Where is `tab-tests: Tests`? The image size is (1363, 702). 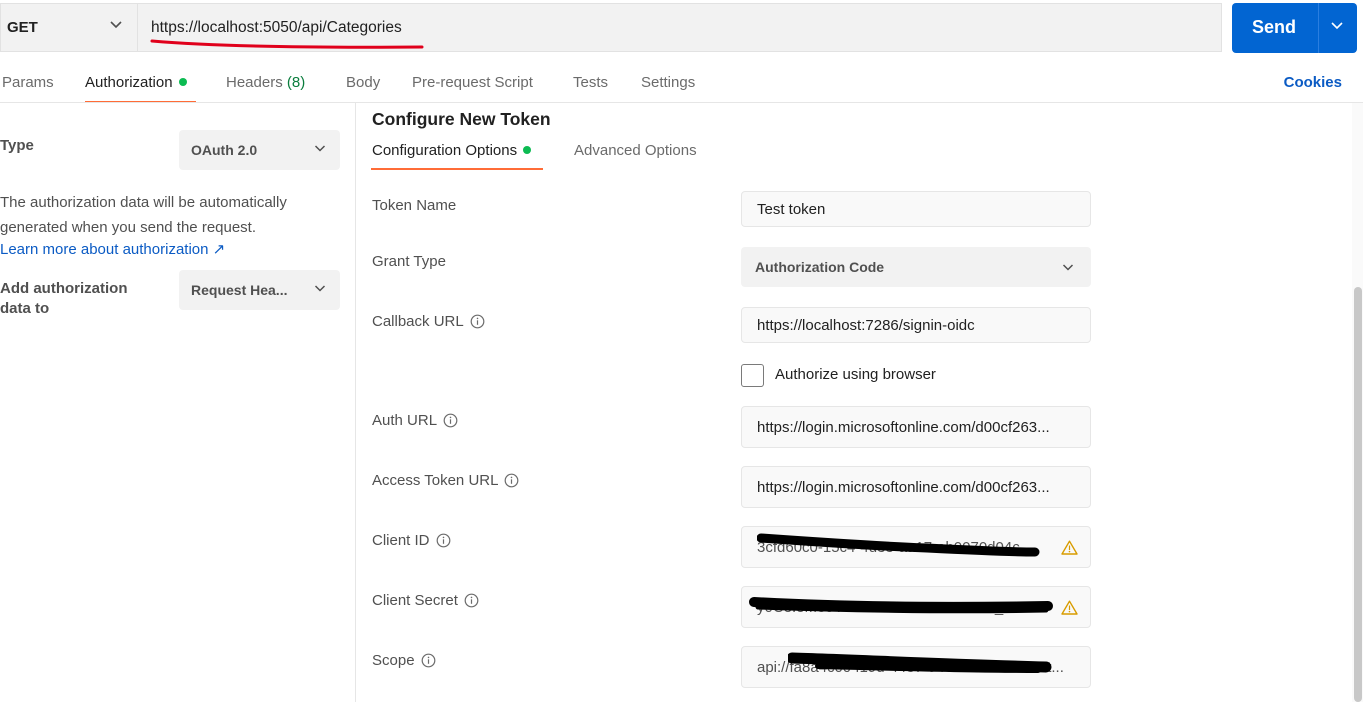
tab-tests: Tests is located at coordinates (590, 82).